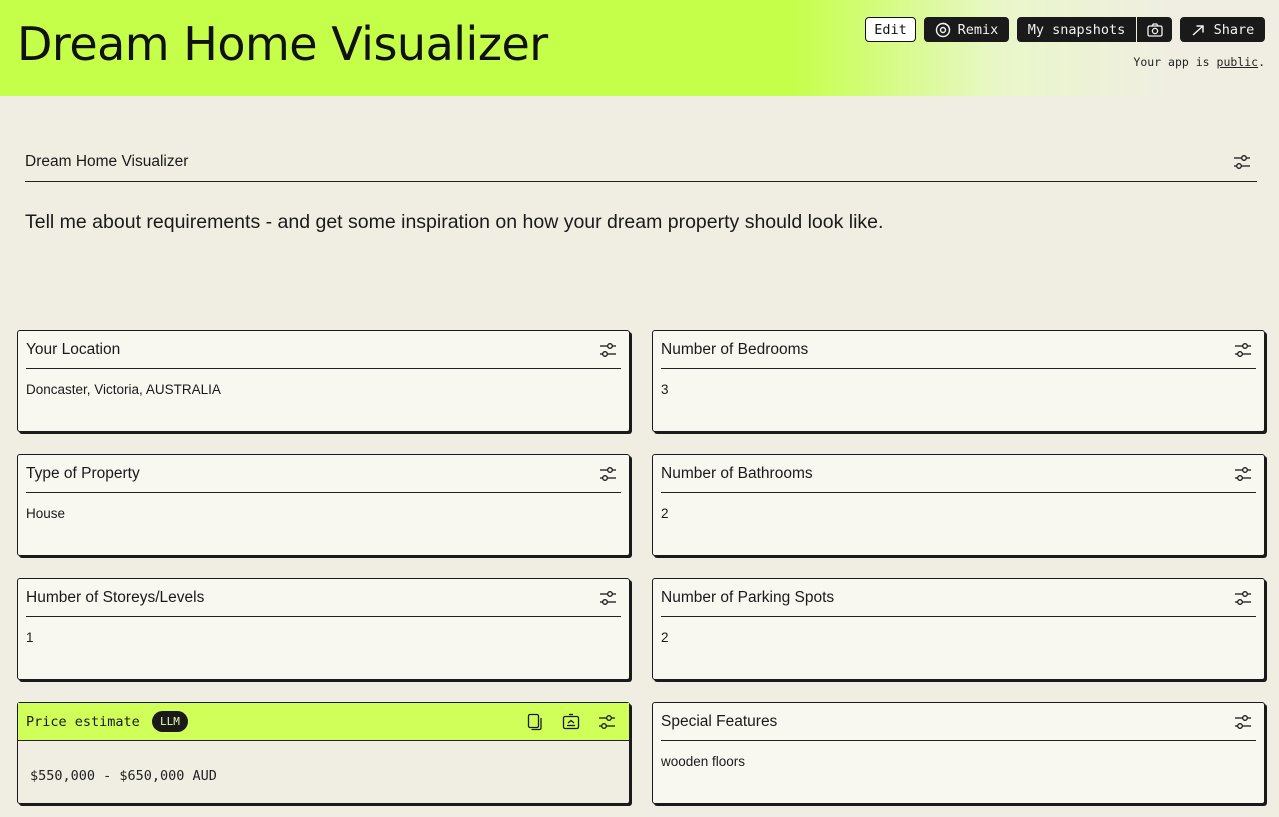 Image resolution: width=1279 pixels, height=817 pixels. I want to click on storeys-card: Humber of Storeys/Levels 1, so click(323, 629).